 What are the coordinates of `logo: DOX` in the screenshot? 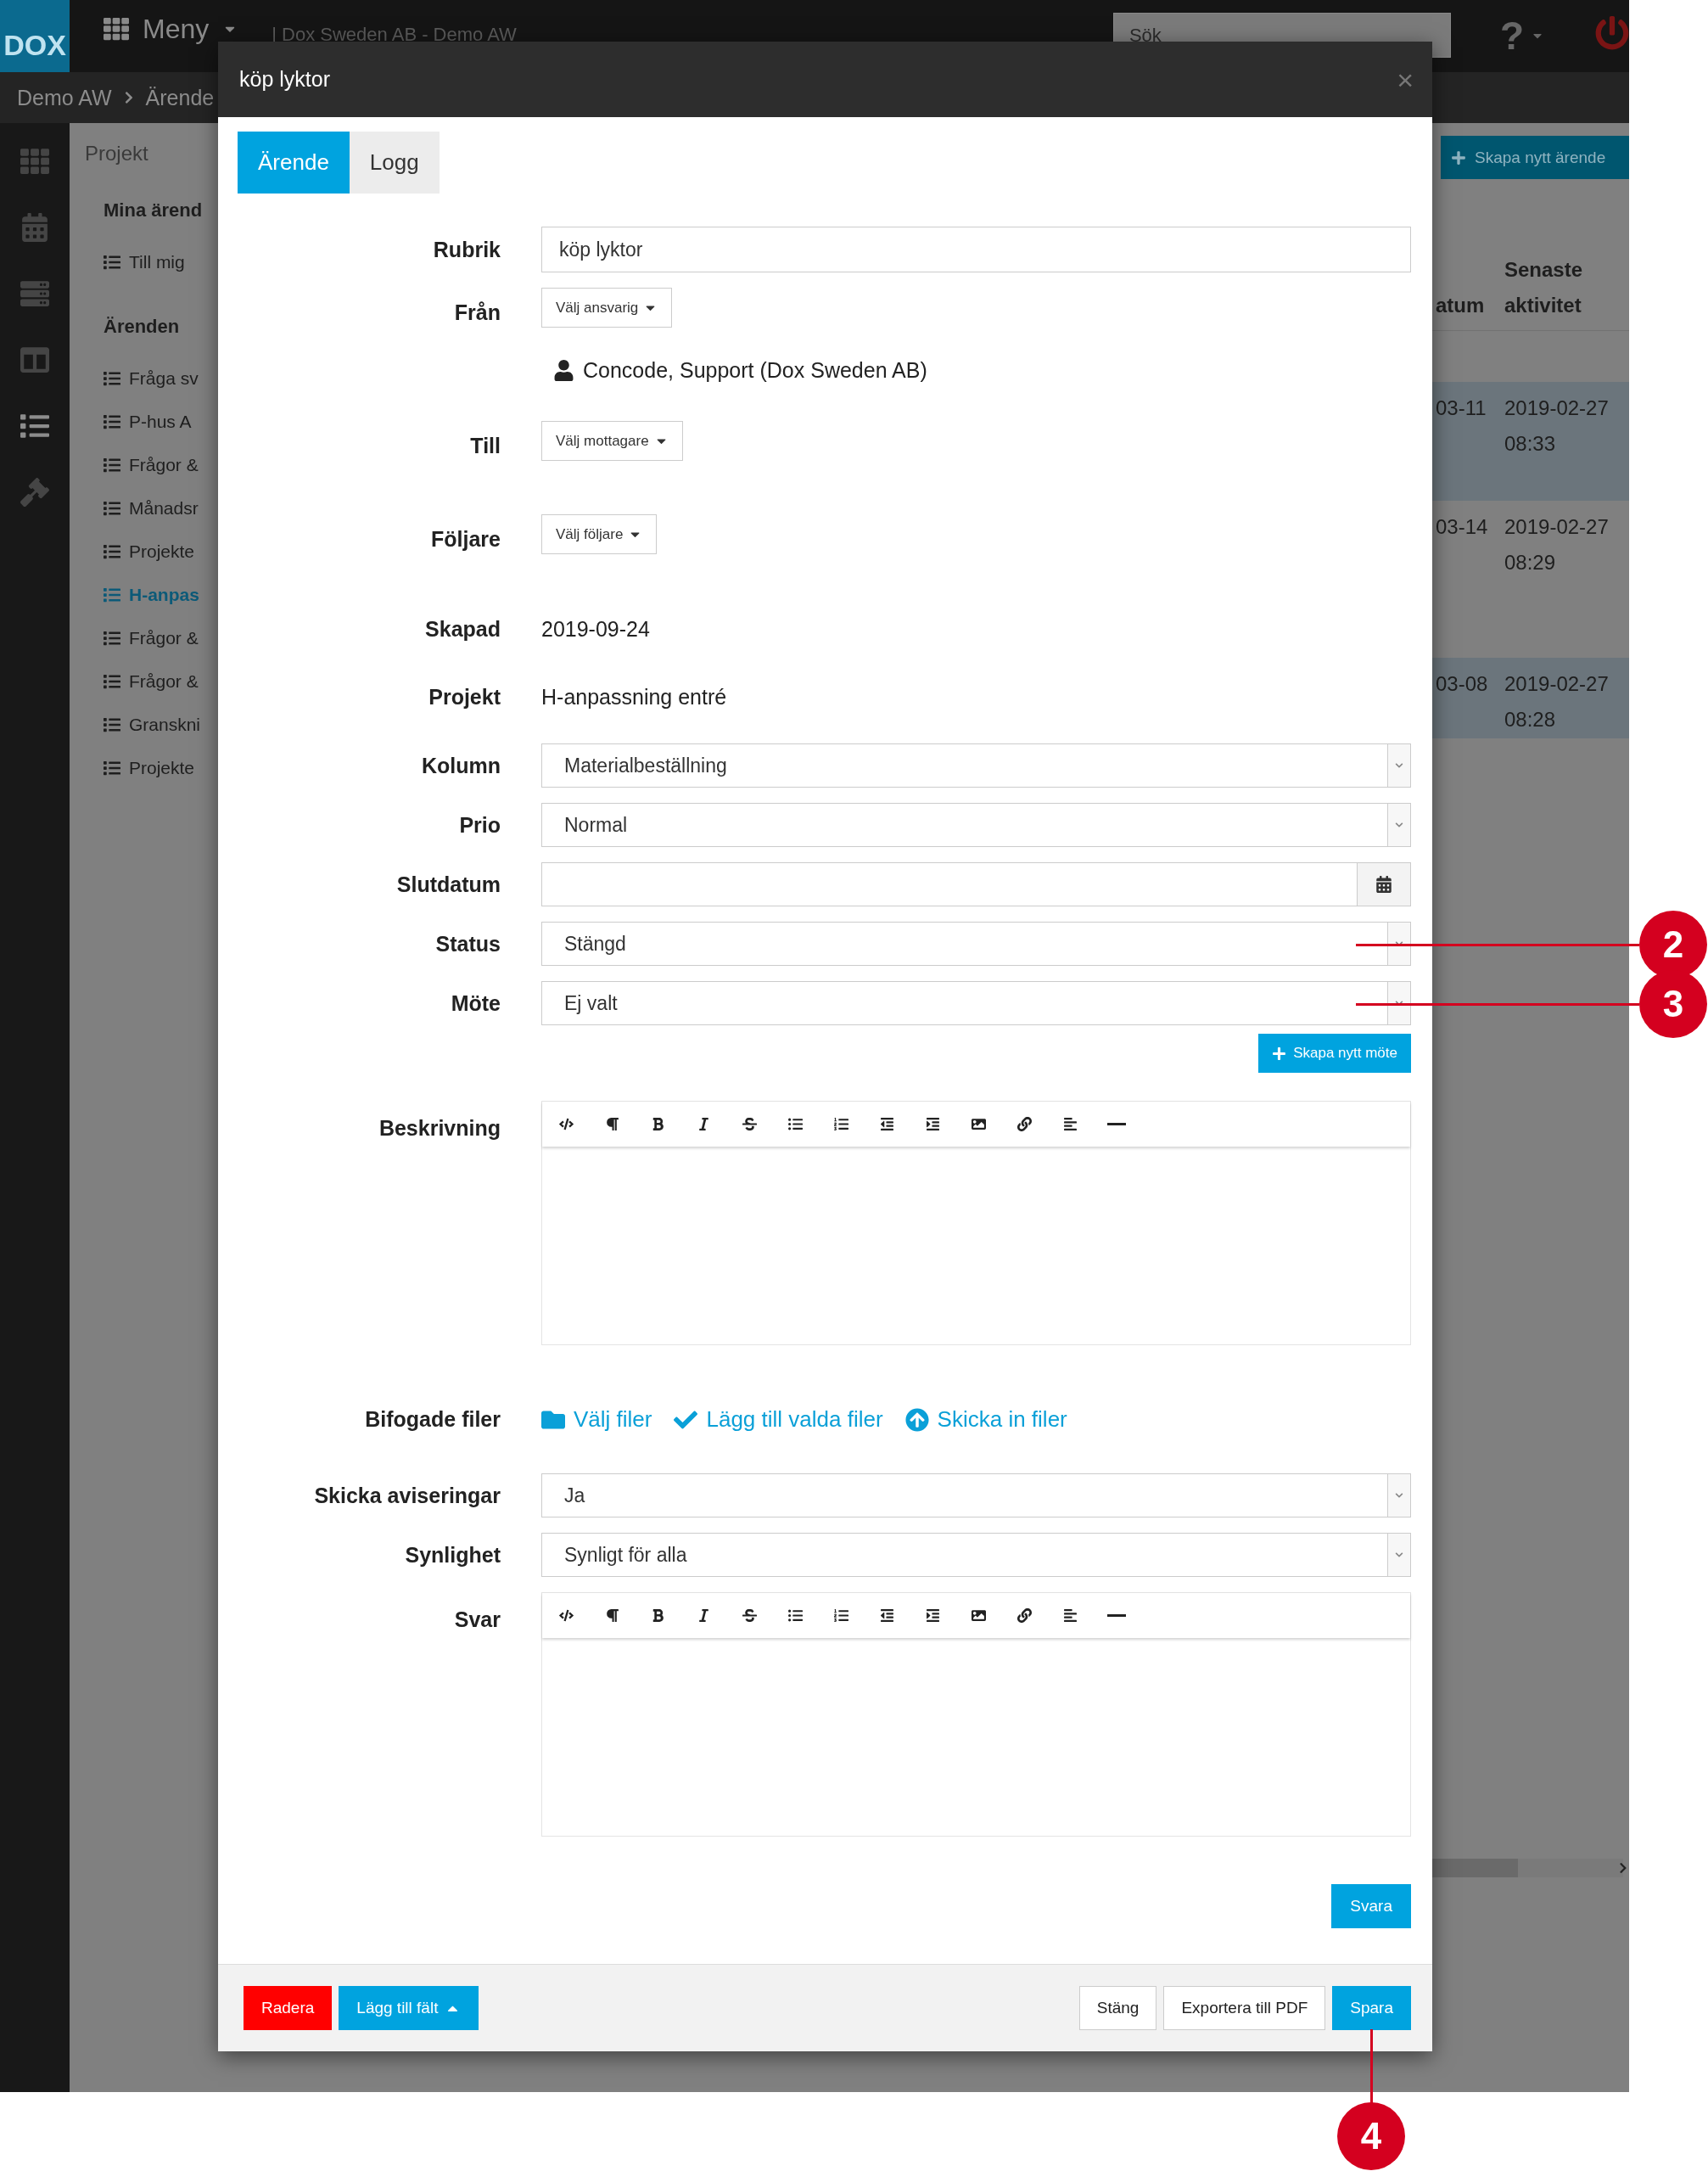 It's located at (35, 36).